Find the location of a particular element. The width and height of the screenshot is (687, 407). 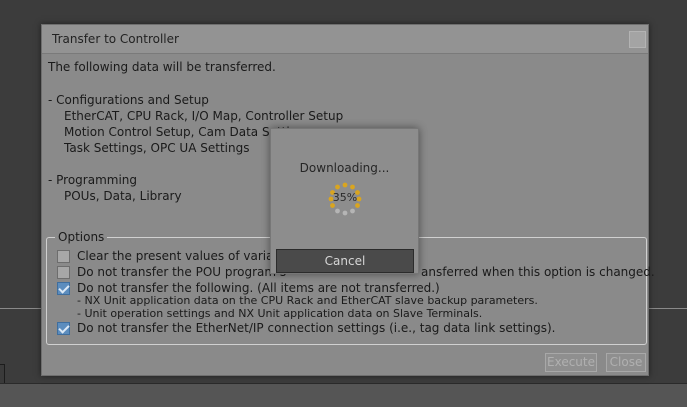

background-status-strip is located at coordinates (343, 395).